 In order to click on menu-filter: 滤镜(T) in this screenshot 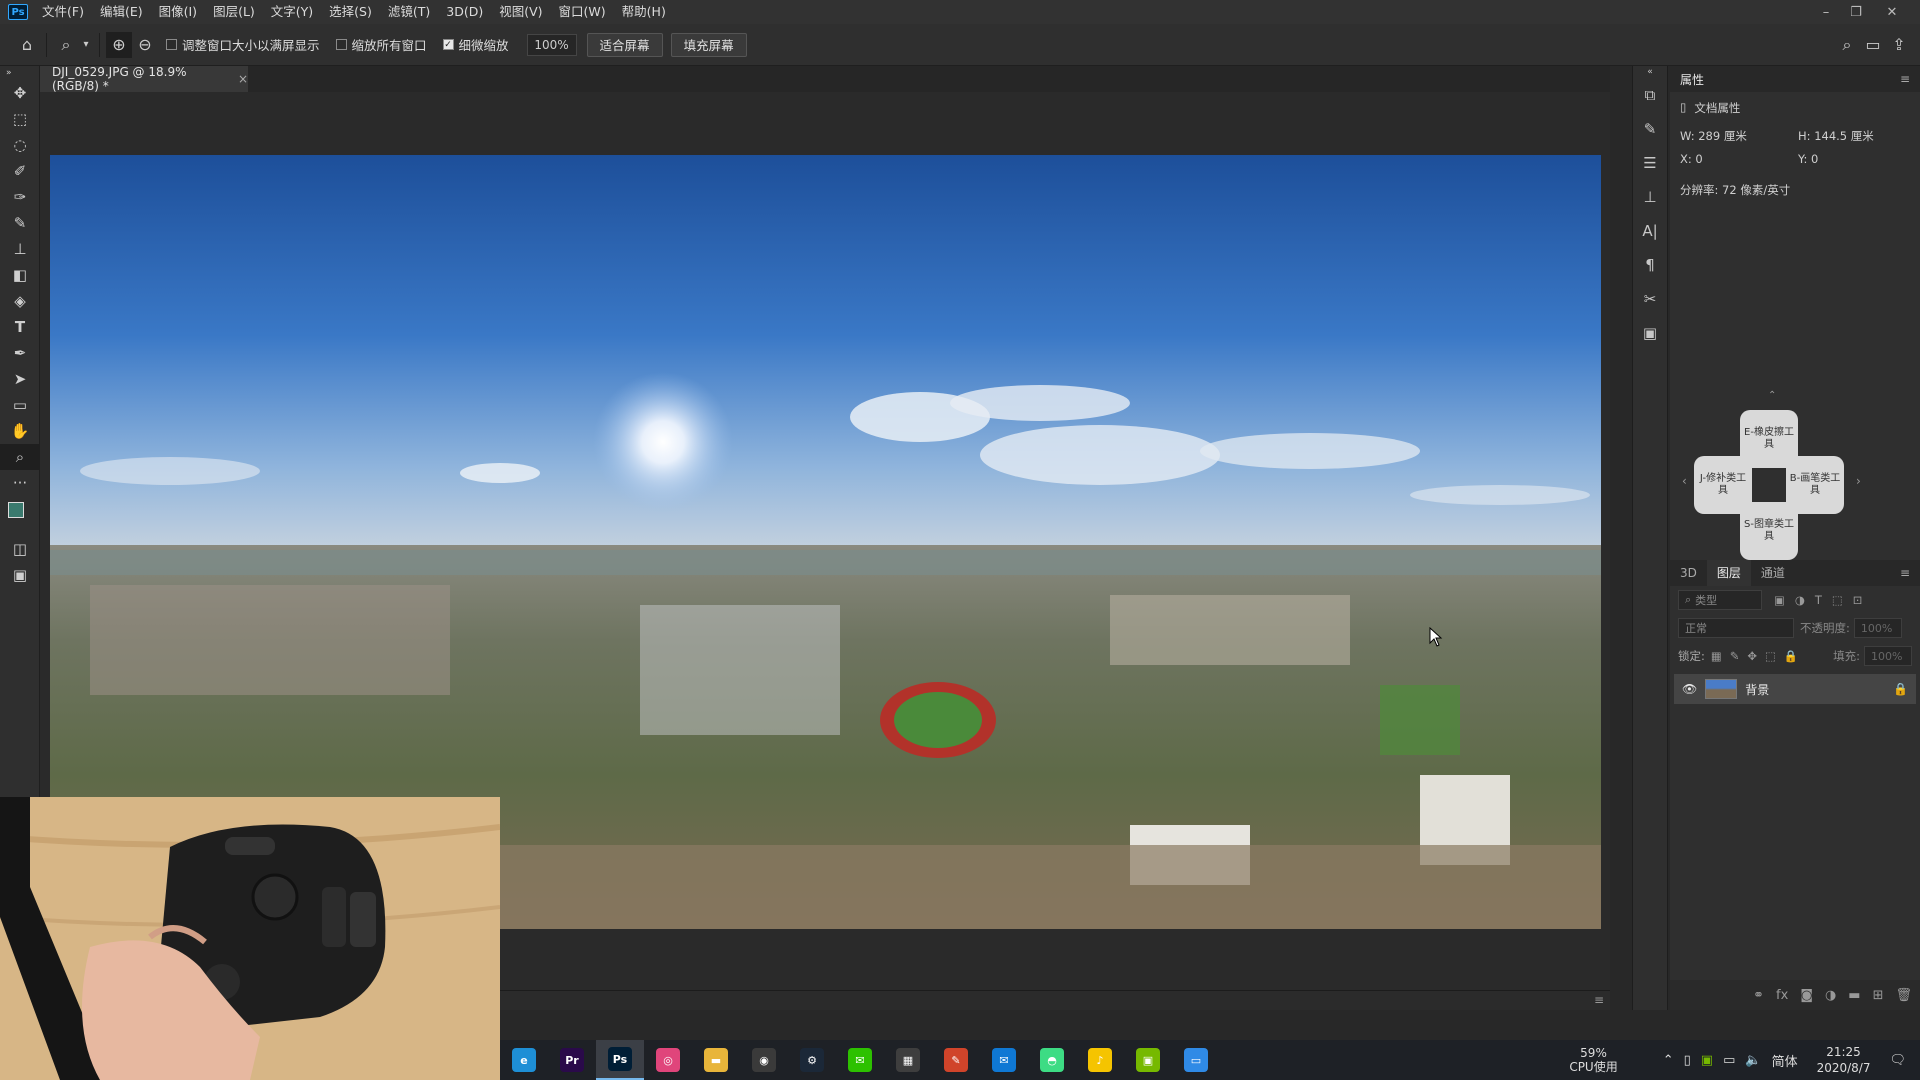, I will do `click(409, 12)`.